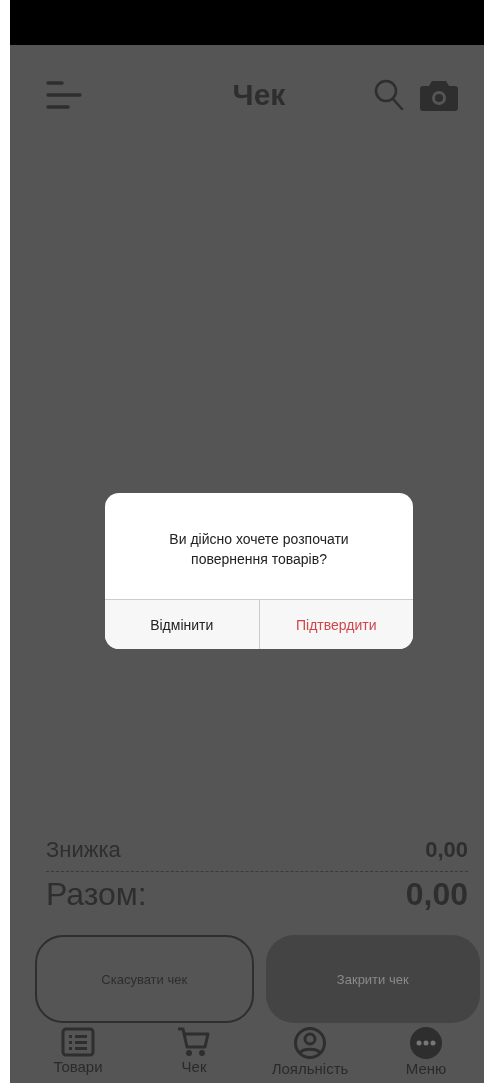 The height and width of the screenshot is (1083, 484). What do you see at coordinates (194, 1042) in the screenshot?
I see `cart-icon` at bounding box center [194, 1042].